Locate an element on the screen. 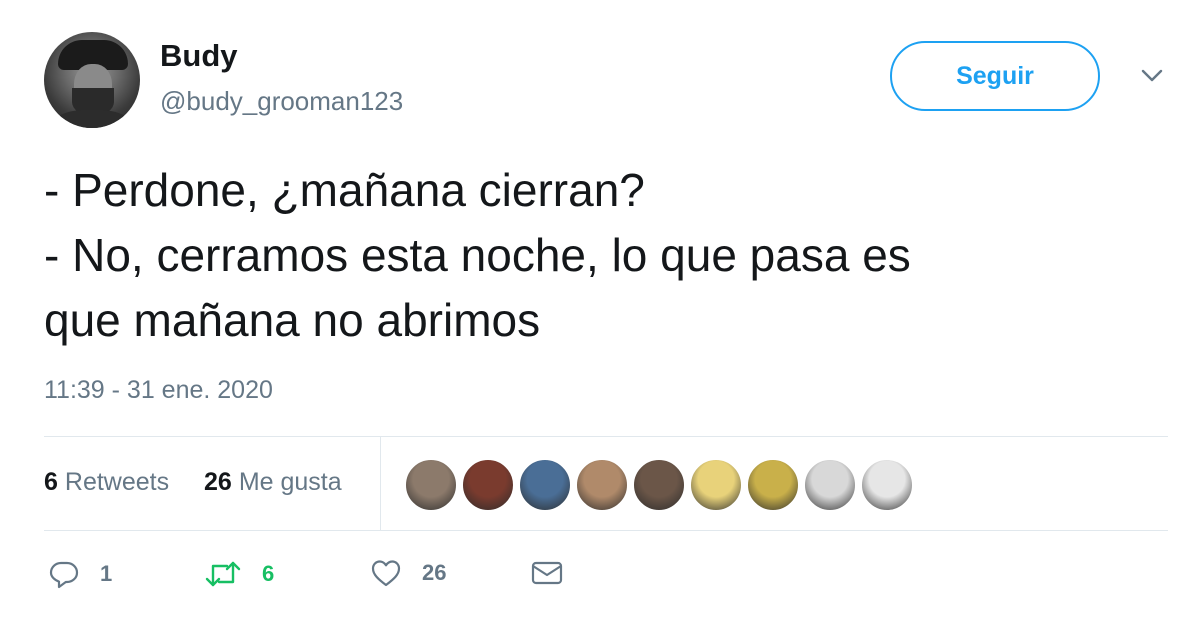 Image resolution: width=1200 pixels, height=620 pixels. like-count: 26 is located at coordinates (434, 572).